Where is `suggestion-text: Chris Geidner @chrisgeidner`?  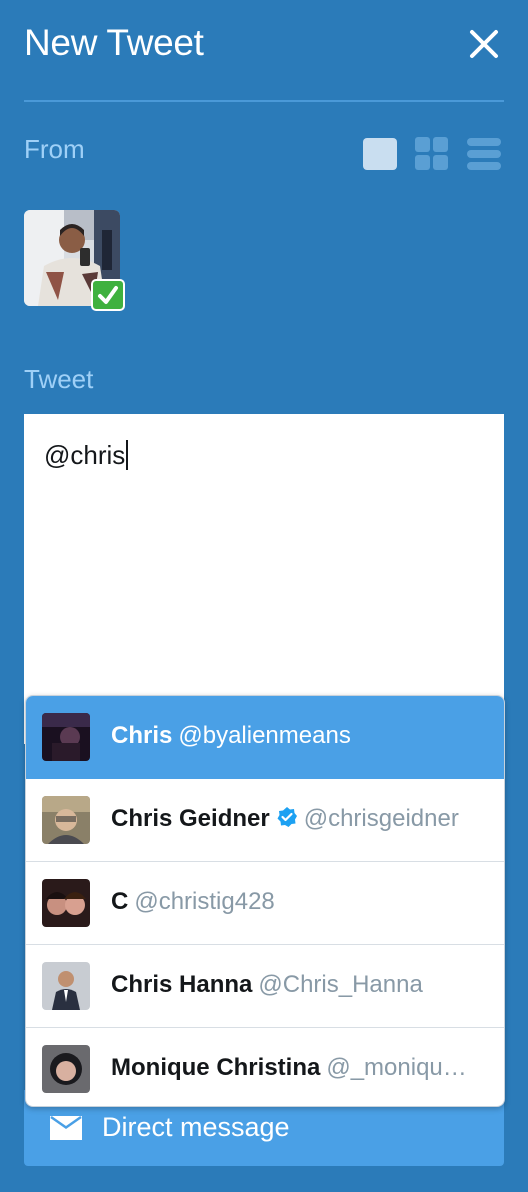
suggestion-text: Chris Geidner @chrisgeidner is located at coordinates (299, 819).